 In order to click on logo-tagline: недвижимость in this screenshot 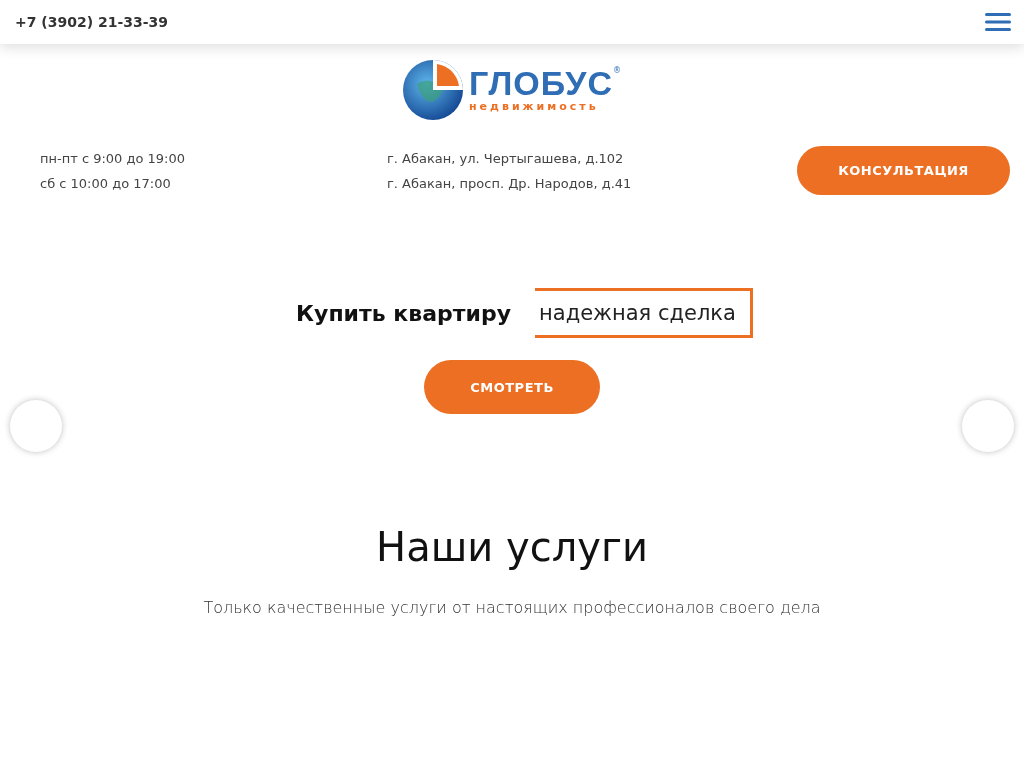, I will do `click(534, 107)`.